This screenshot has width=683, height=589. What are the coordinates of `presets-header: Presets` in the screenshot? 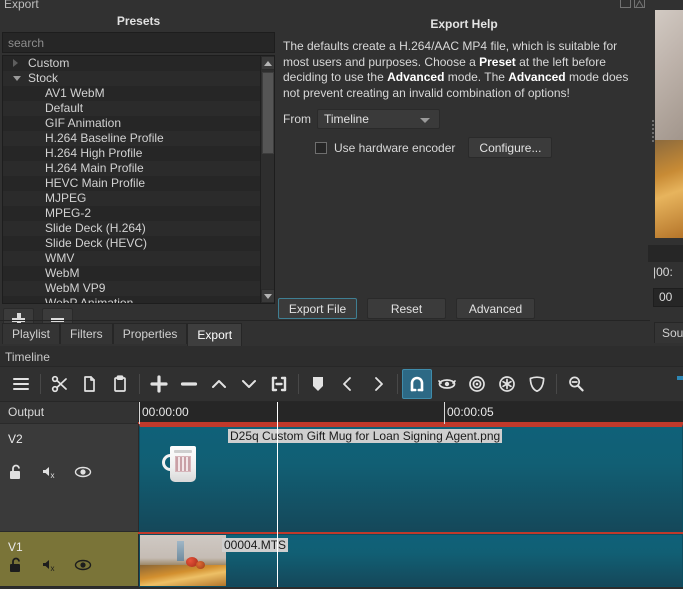 It's located at (138, 21).